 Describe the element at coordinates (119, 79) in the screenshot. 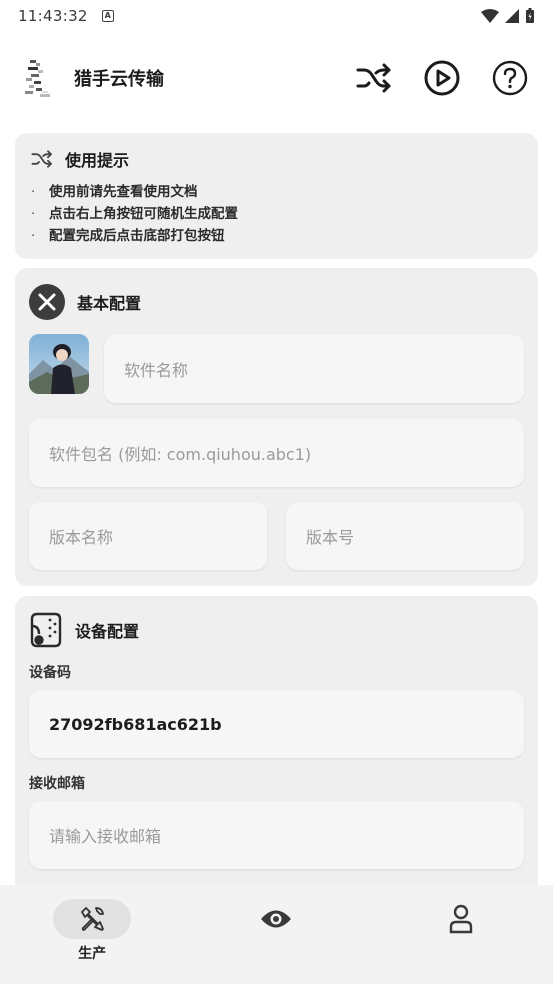

I see `app-title: 猎手云传输` at that location.